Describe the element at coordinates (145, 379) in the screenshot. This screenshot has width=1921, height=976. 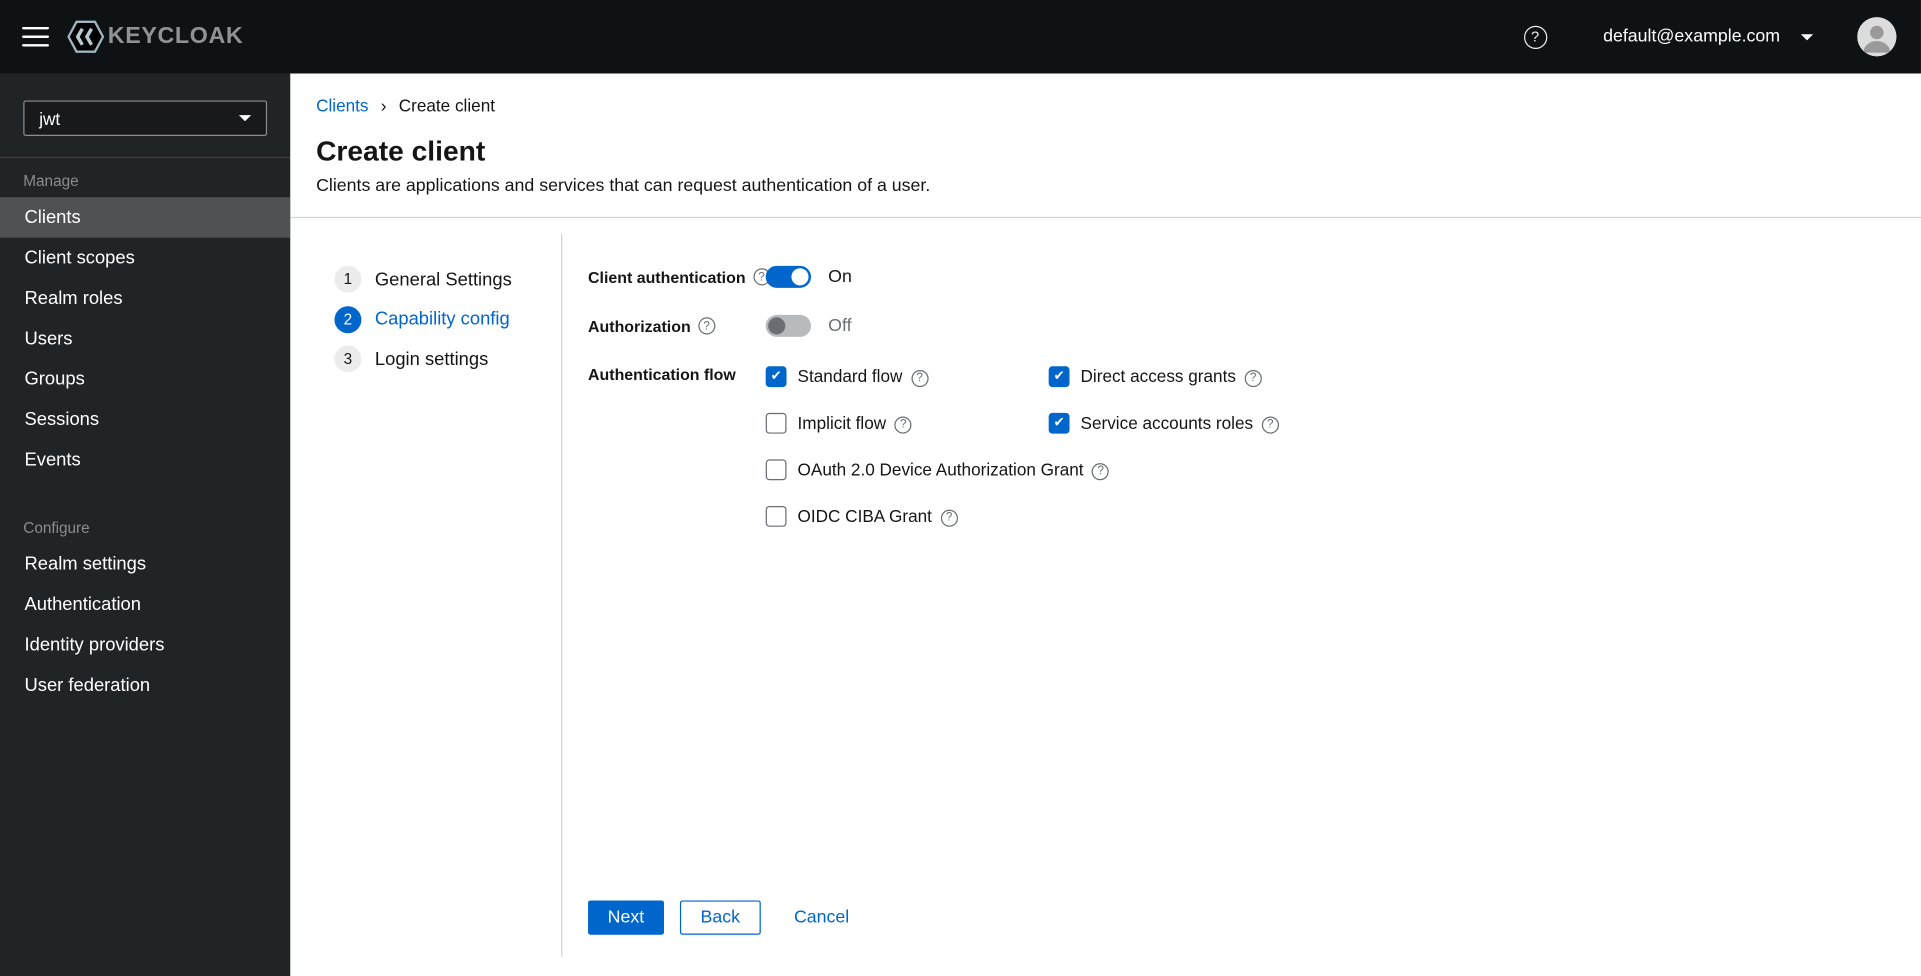
I see `sidebar-item-groups: Groups` at that location.